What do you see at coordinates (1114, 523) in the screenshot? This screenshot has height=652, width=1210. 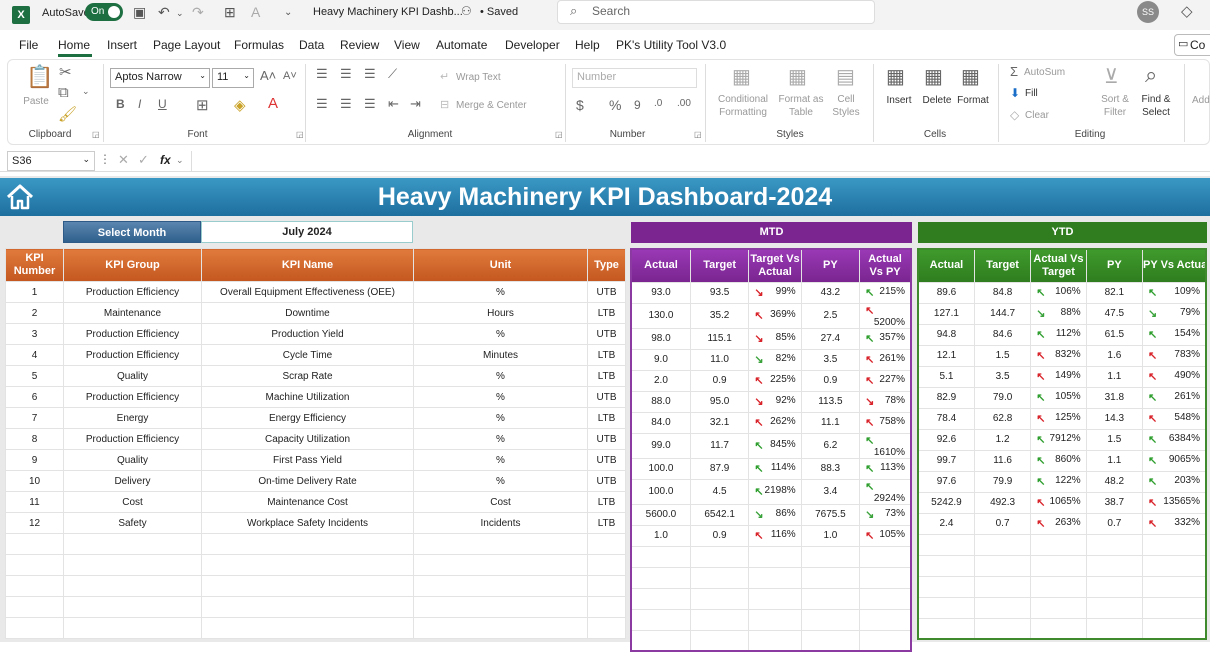 I see `ytd-py-cell: 0.7` at bounding box center [1114, 523].